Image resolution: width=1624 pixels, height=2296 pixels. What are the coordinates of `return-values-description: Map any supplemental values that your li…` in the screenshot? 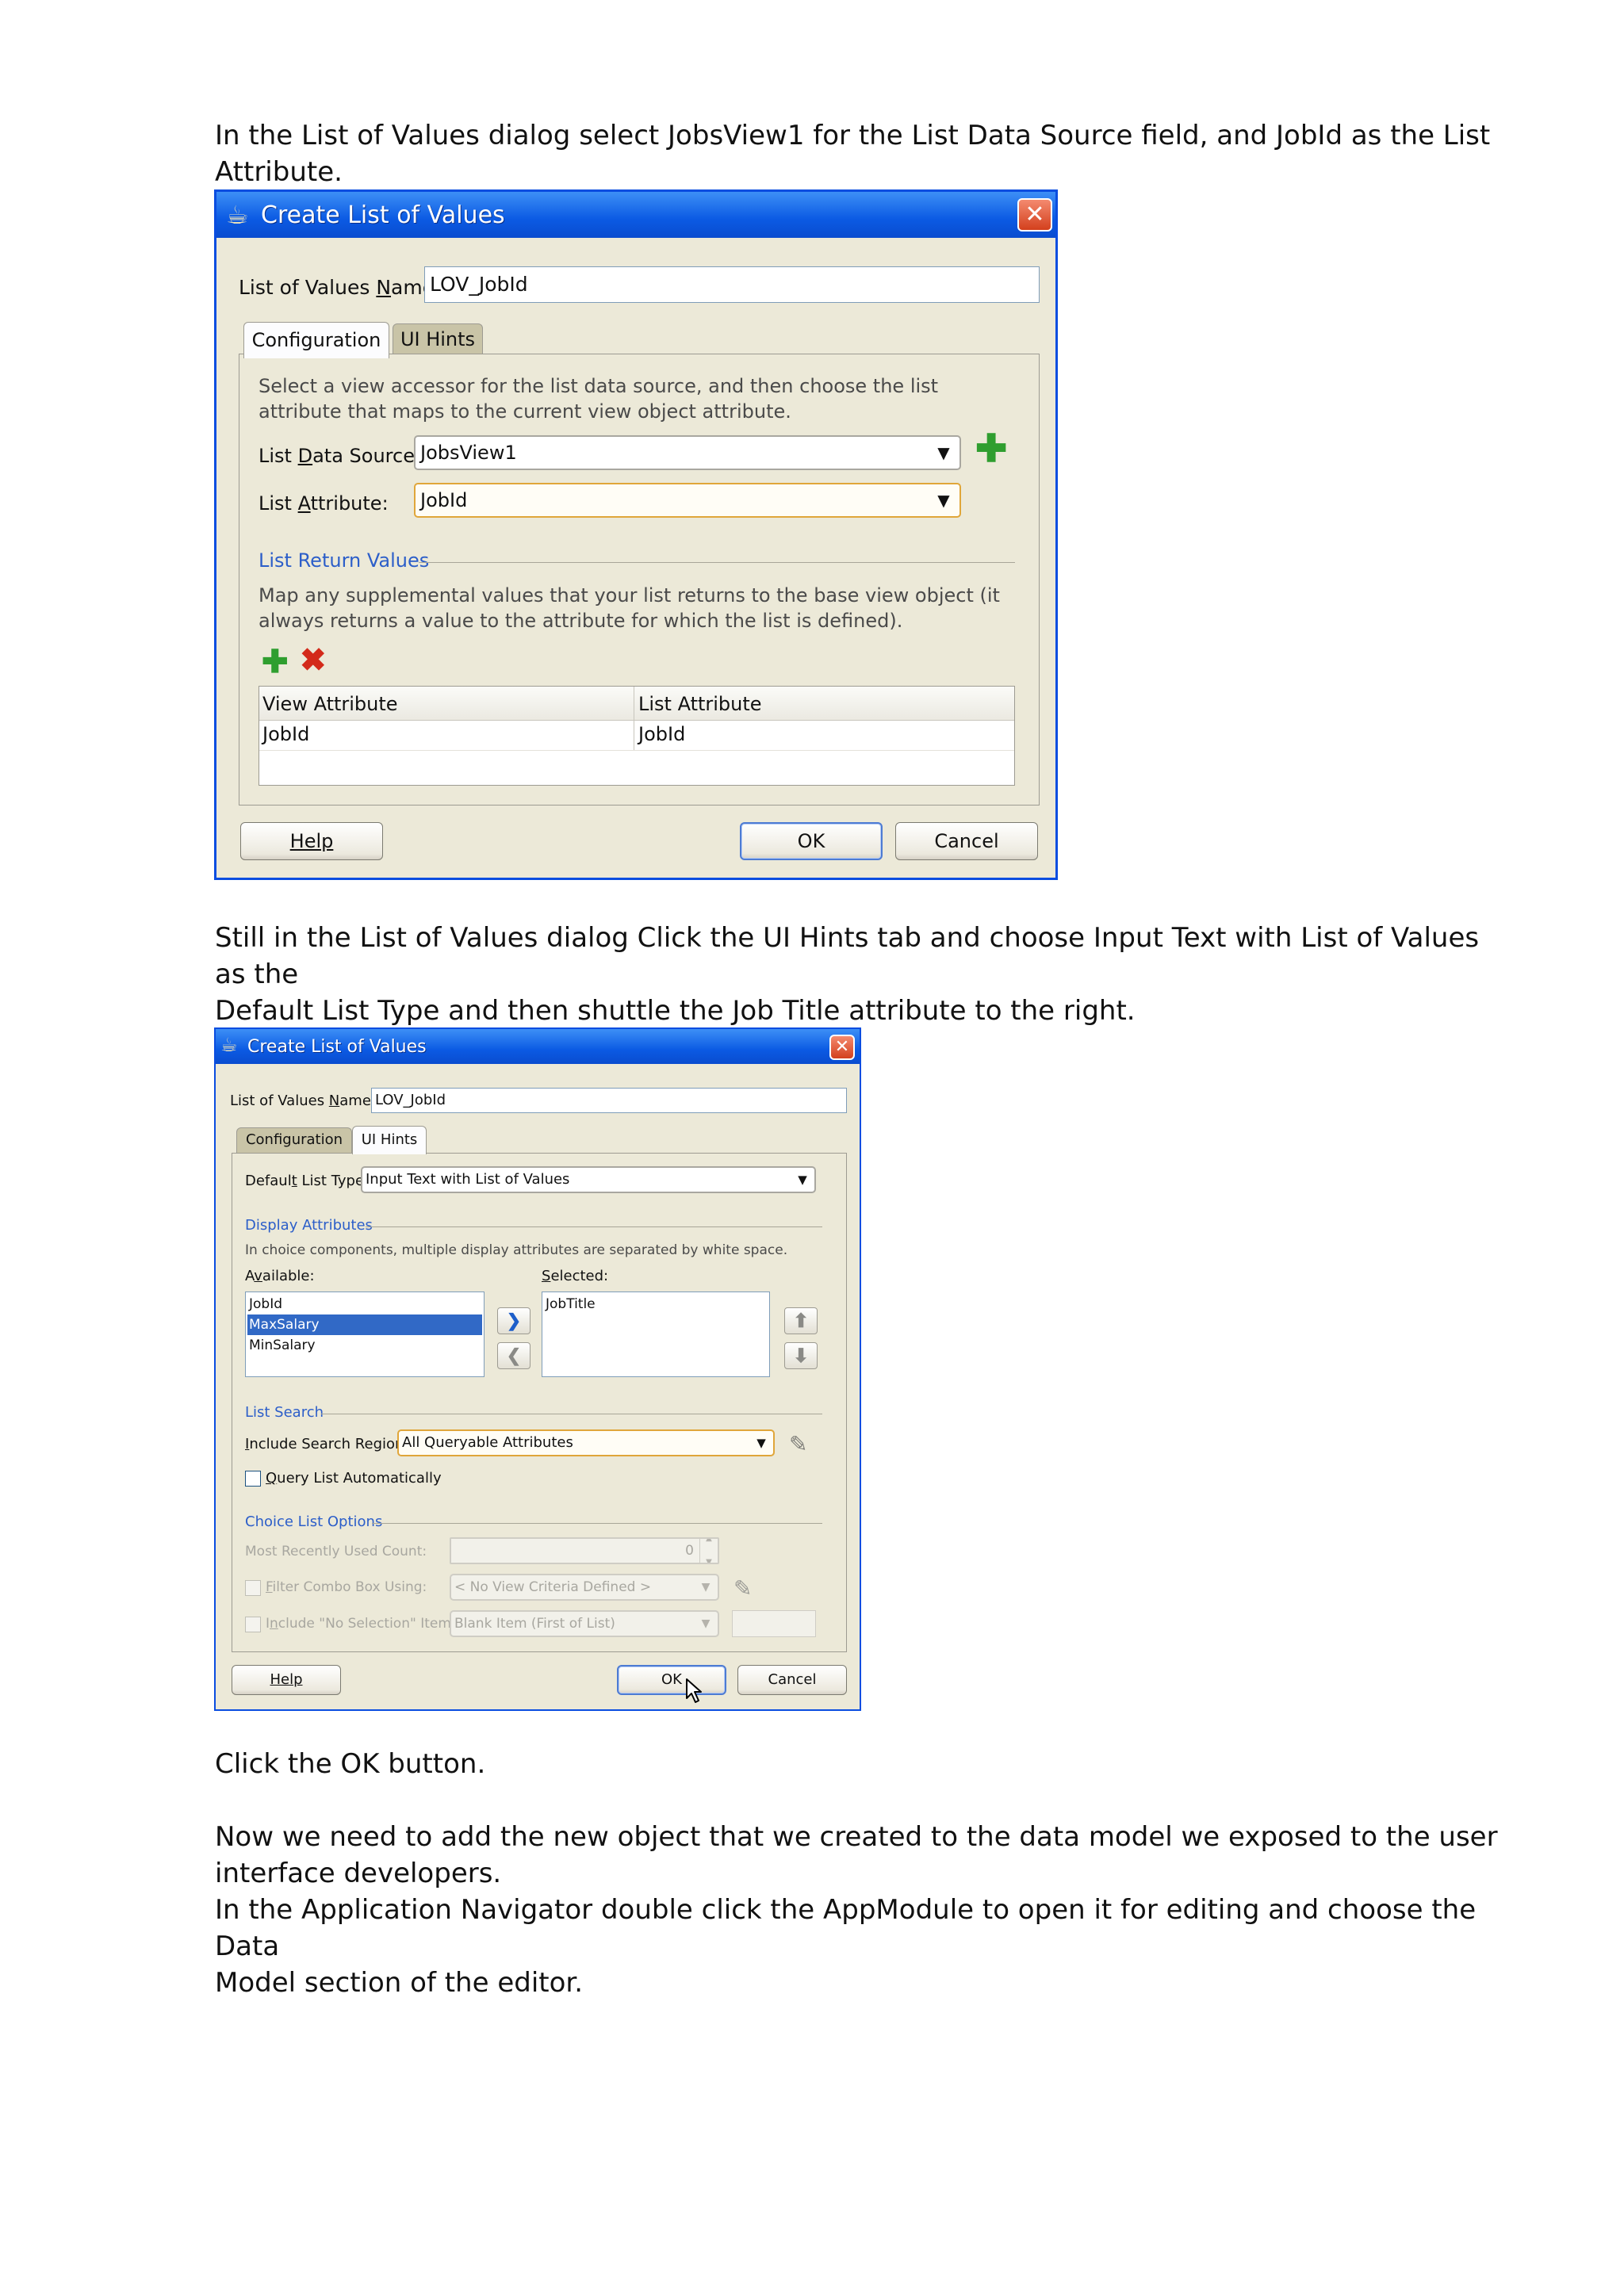 It's located at (629, 608).